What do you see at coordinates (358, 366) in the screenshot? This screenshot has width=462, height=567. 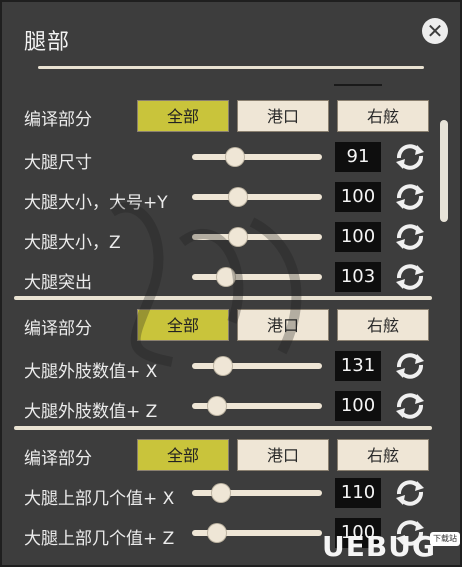 I see `value-field: 131` at bounding box center [358, 366].